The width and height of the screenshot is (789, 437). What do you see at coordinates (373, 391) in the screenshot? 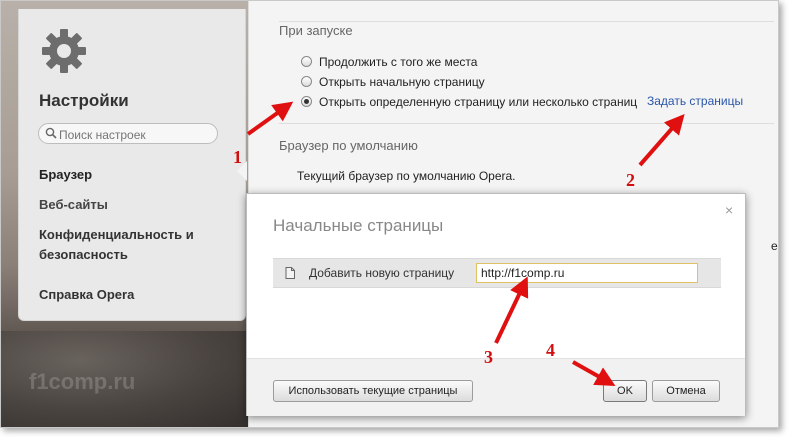
I see `use-current-pages-button: Использовать текущие страницы` at bounding box center [373, 391].